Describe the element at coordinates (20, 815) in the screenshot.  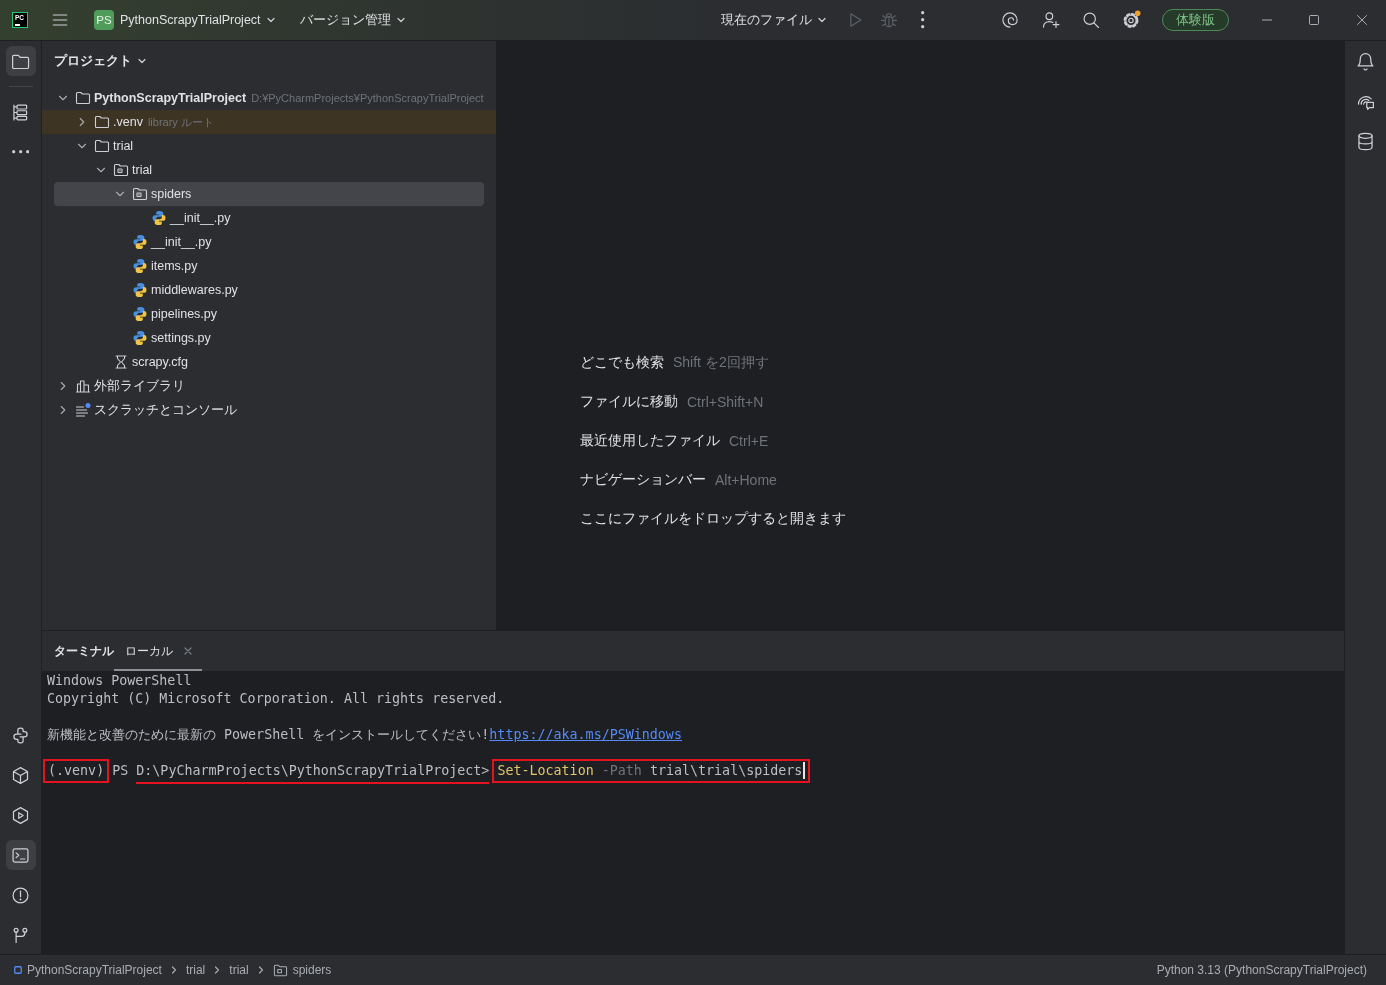
I see `hexagon-play-icon` at that location.